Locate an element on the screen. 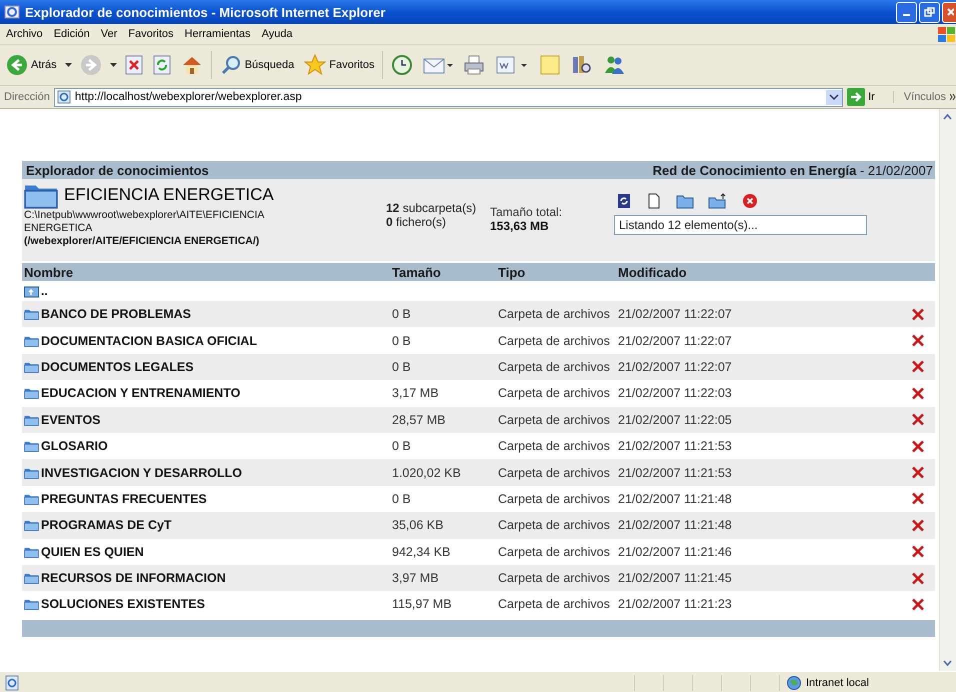 The image size is (956, 692). virtual-path: (/webexplorer/AITE/EFICIENCIA ENERGETICA/) is located at coordinates (142, 241).